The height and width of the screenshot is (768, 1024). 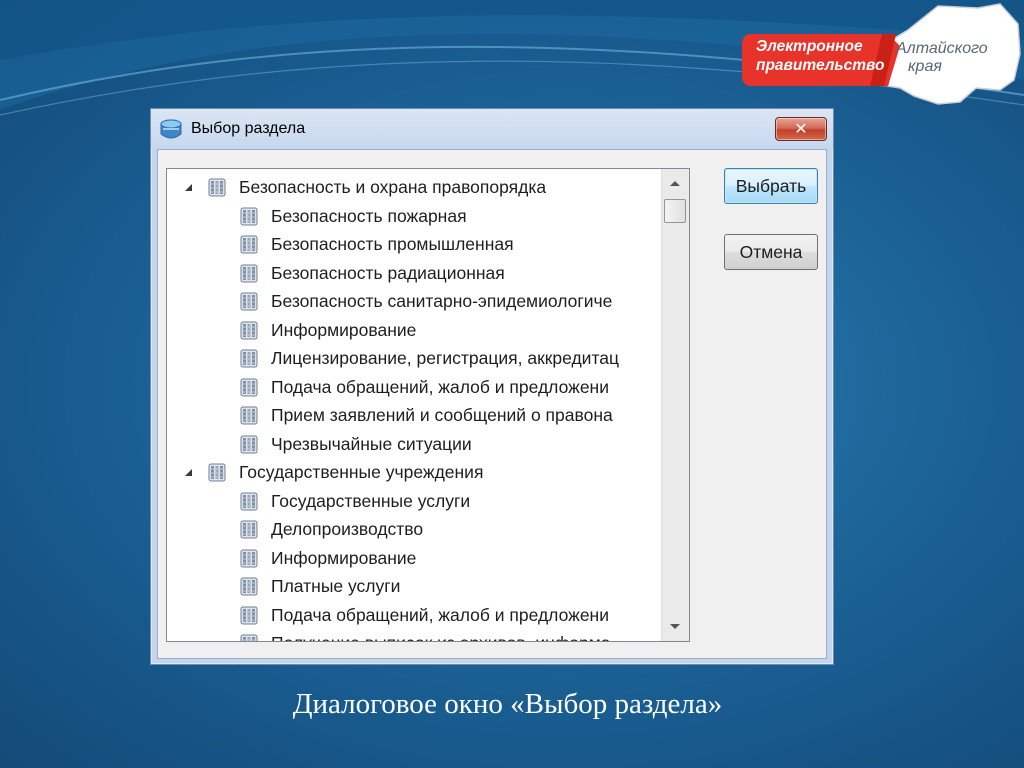 What do you see at coordinates (440, 635) in the screenshot?
I see `tree-node-label: Получение выписок из архивов, информа` at bounding box center [440, 635].